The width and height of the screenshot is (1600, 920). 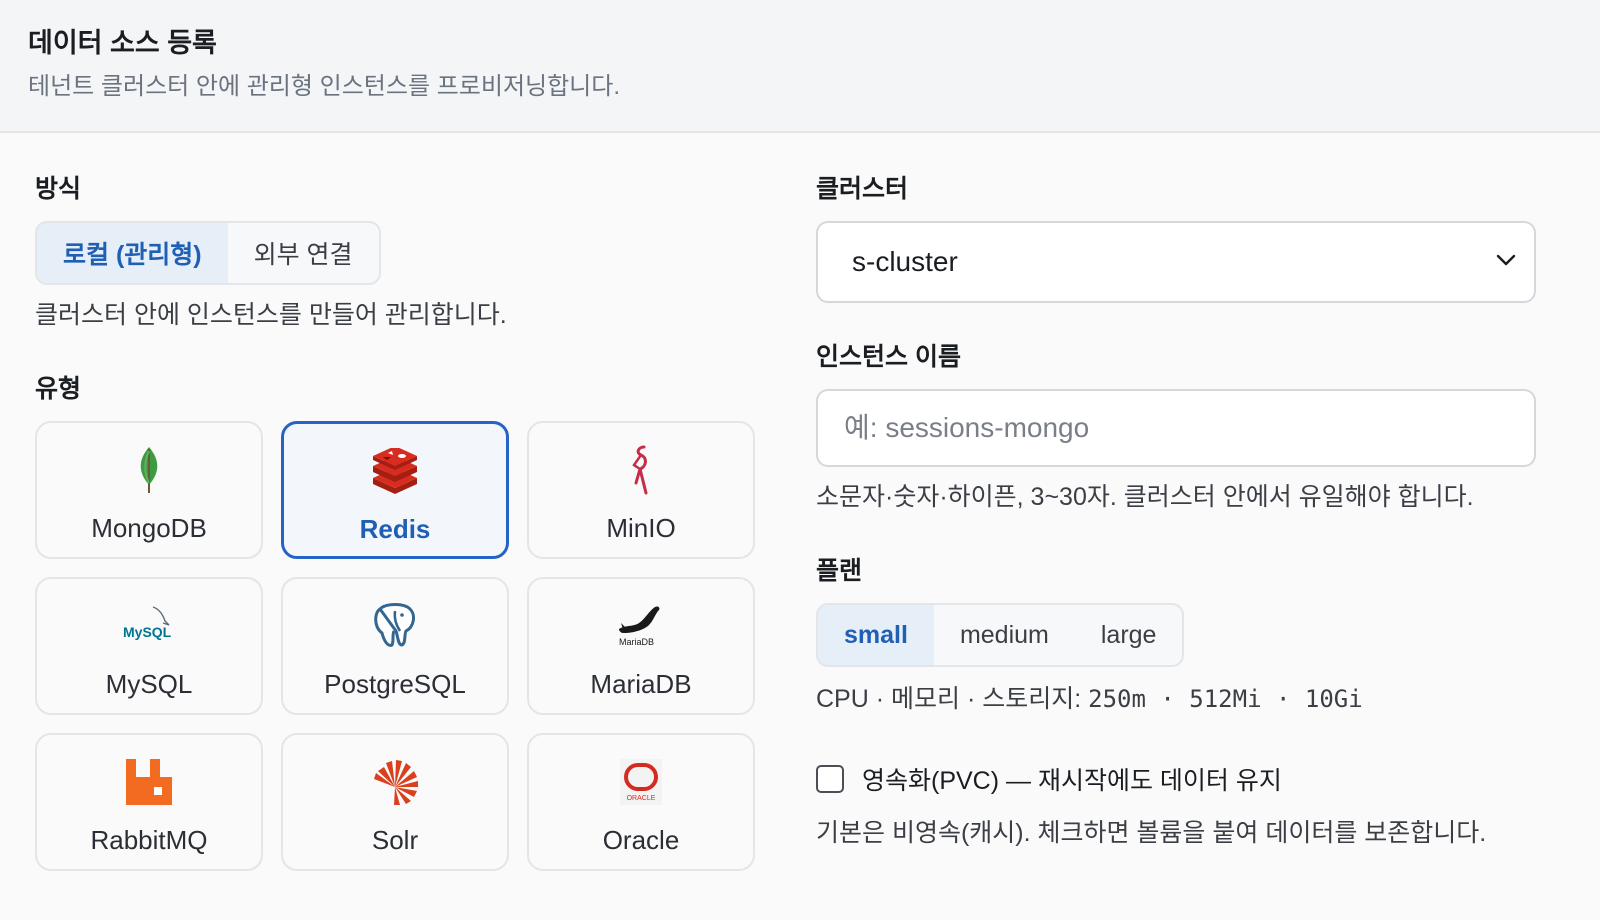 I want to click on postgresql-elephant-icon, so click(x=395, y=626).